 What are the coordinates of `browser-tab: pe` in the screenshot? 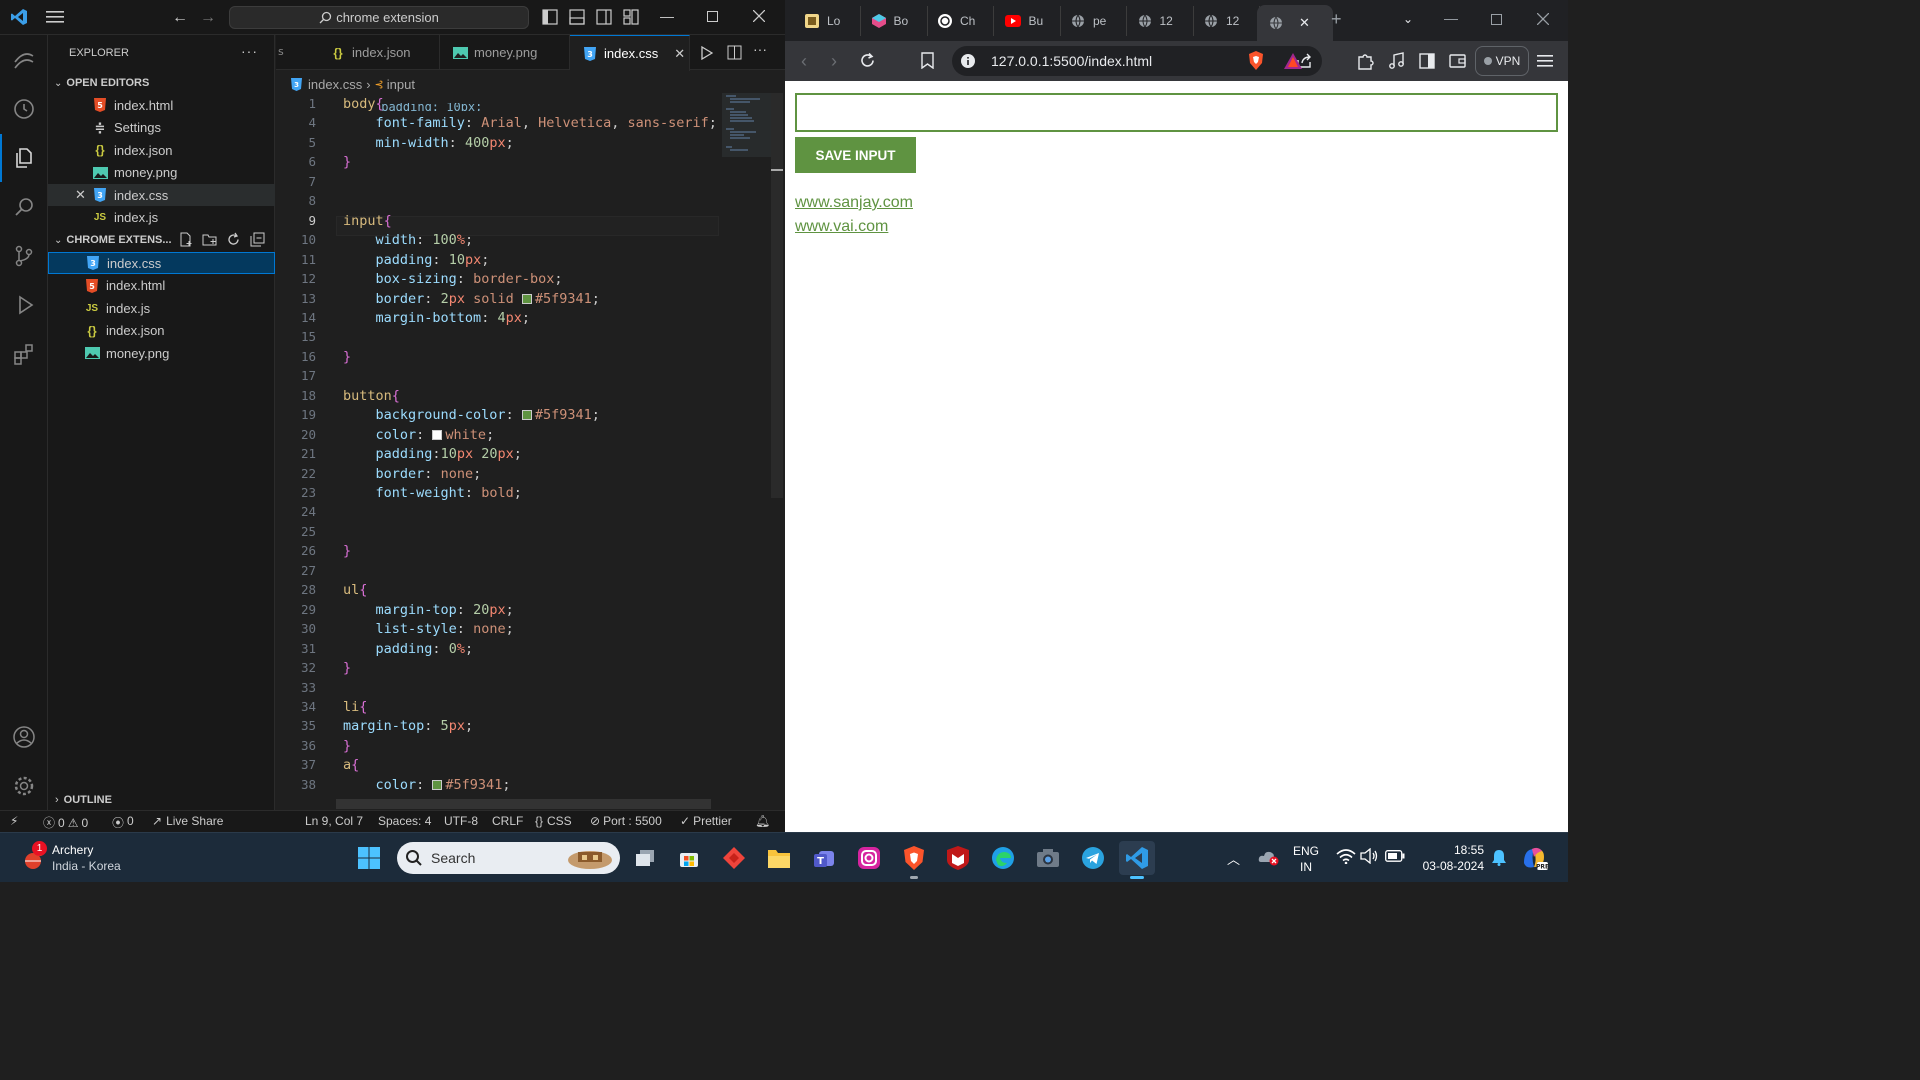 It's located at (1095, 21).